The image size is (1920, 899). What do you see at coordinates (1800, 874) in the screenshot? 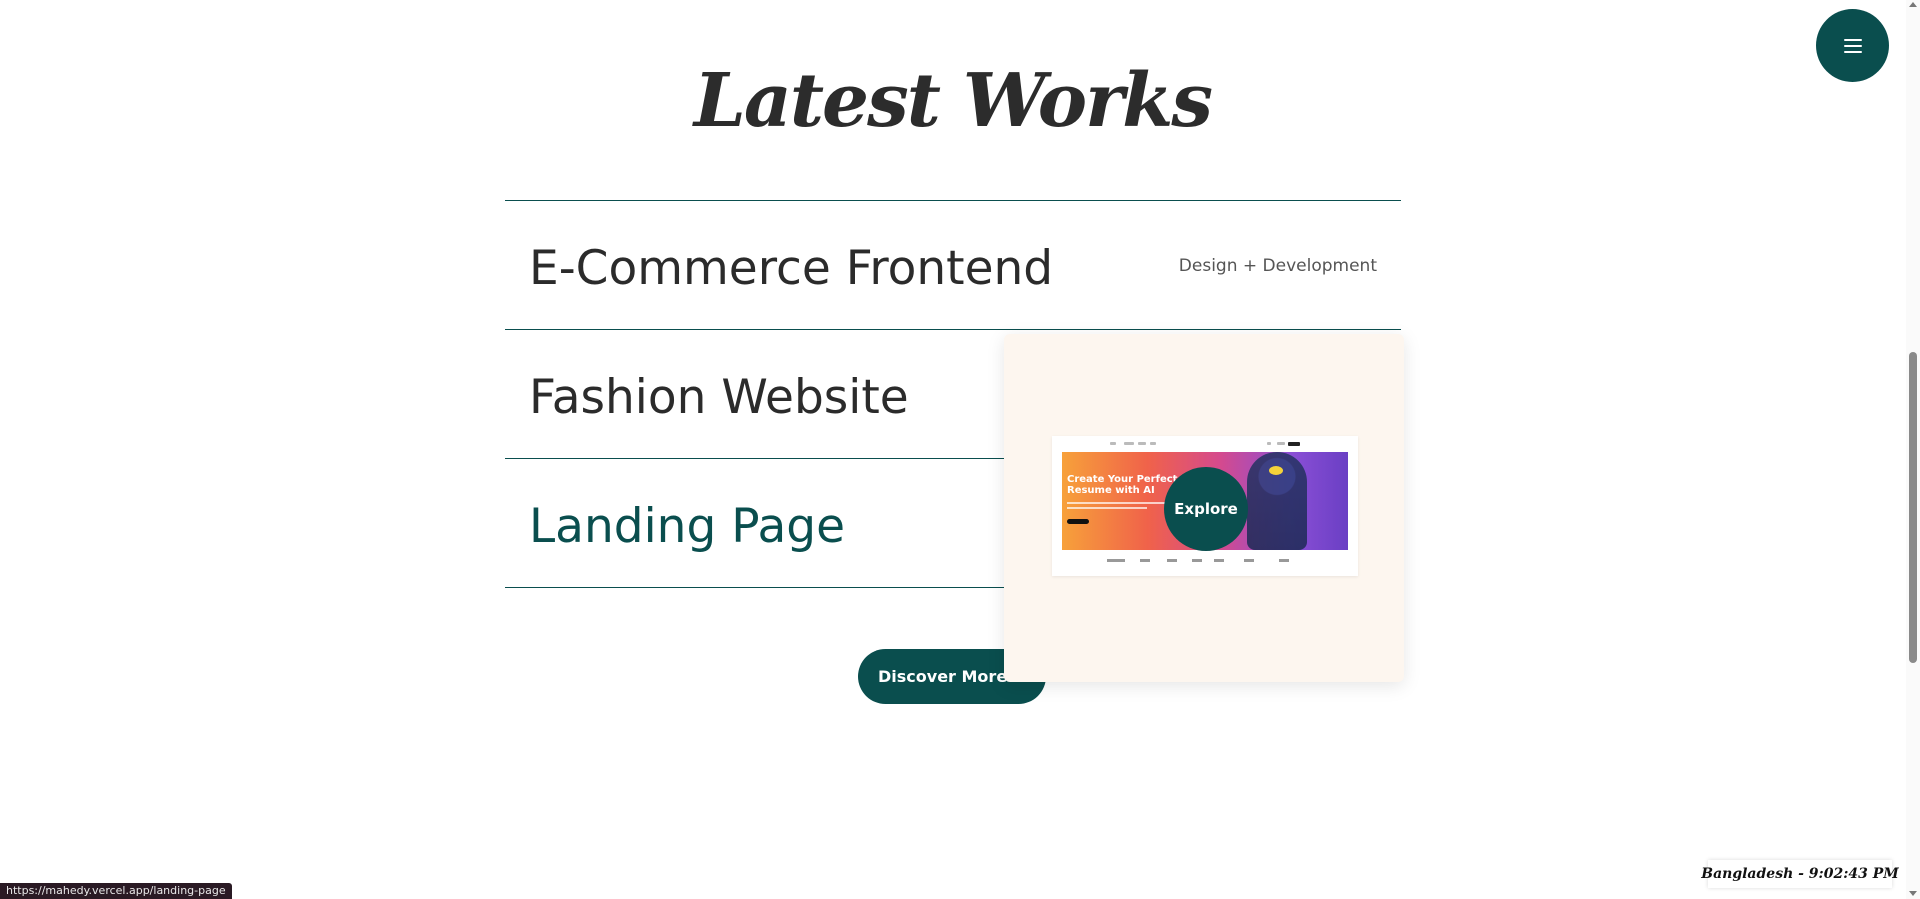
I see `clock-badge: Bangladesh - 9:02:43 PM` at bounding box center [1800, 874].